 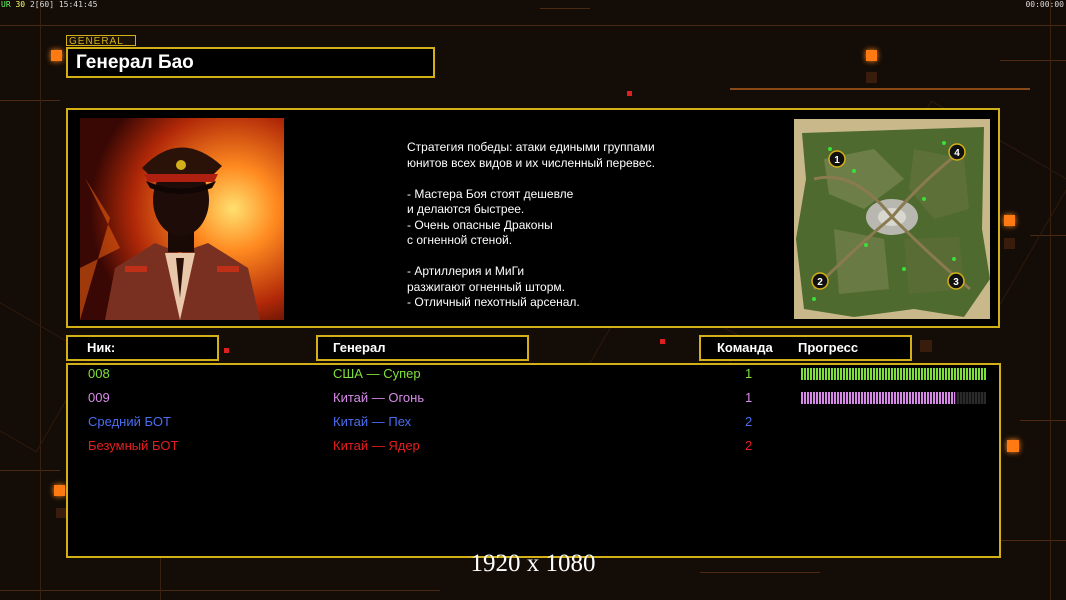 I want to click on resolution-label: 1920 x 1080, so click(x=533, y=563).